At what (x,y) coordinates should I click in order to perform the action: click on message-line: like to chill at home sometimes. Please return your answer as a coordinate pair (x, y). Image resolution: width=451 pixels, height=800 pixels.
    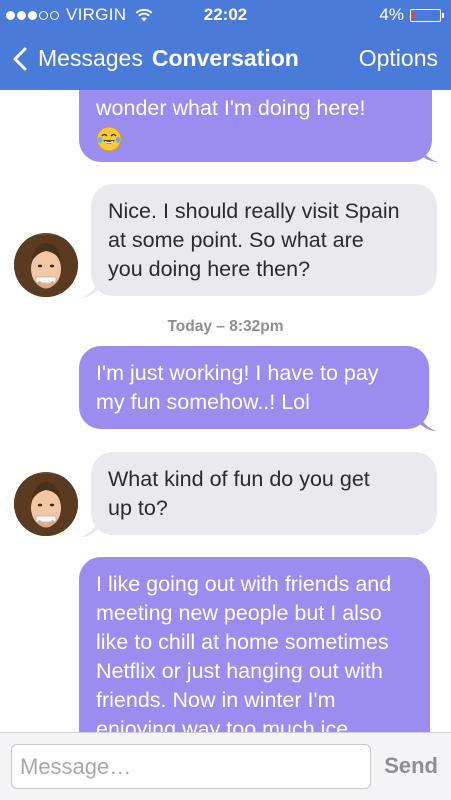
    Looking at the image, I should click on (242, 642).